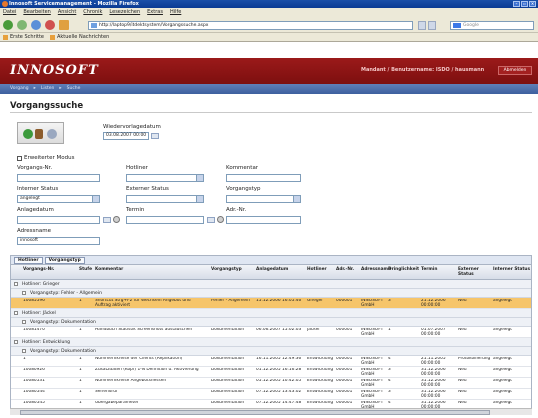 The image size is (538, 418). What do you see at coordinates (279, 330) in the screenshot?
I see `table-cell: 06.06.2007 15:02:03` at bounding box center [279, 330].